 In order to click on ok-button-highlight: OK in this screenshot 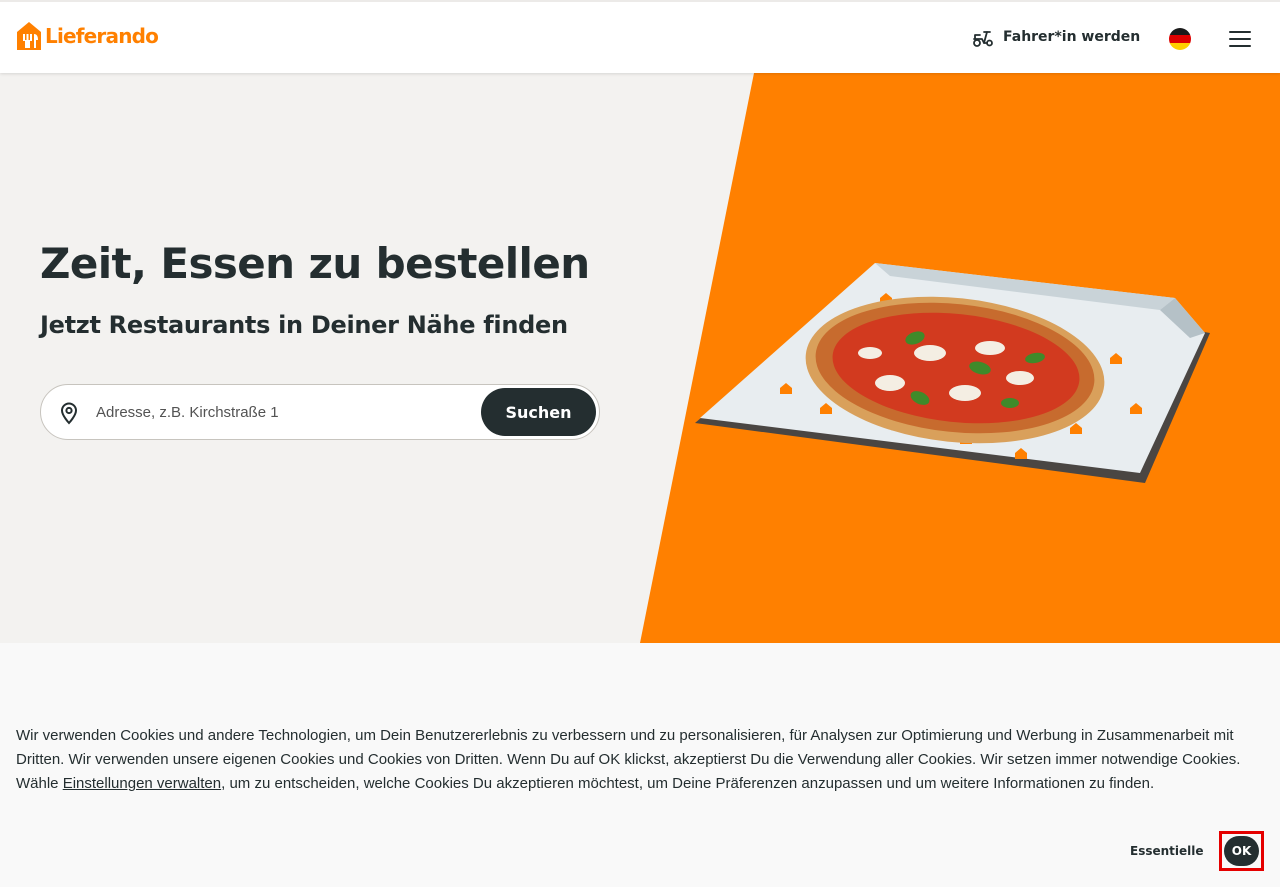, I will do `click(1241, 851)`.